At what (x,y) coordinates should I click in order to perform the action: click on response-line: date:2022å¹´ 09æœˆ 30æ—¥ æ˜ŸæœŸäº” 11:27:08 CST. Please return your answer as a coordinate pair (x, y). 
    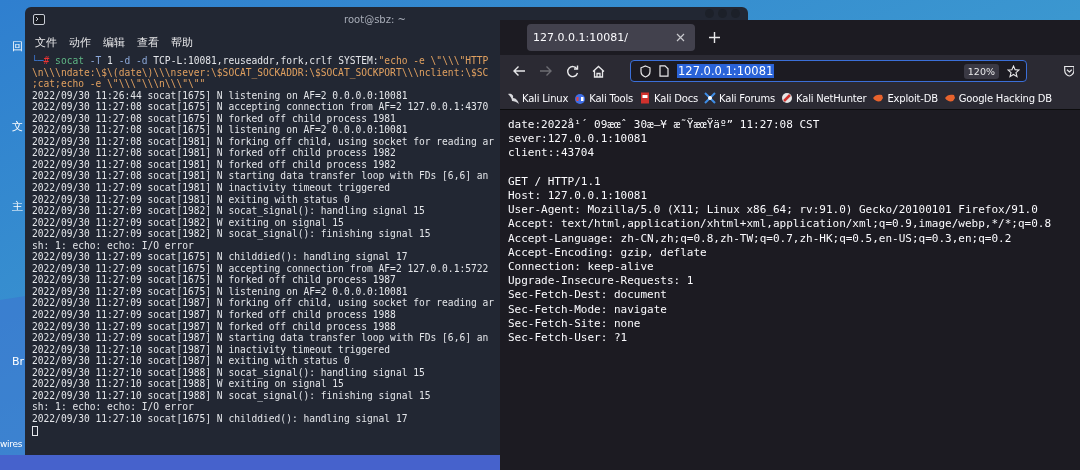
    Looking at the image, I should click on (664, 125).